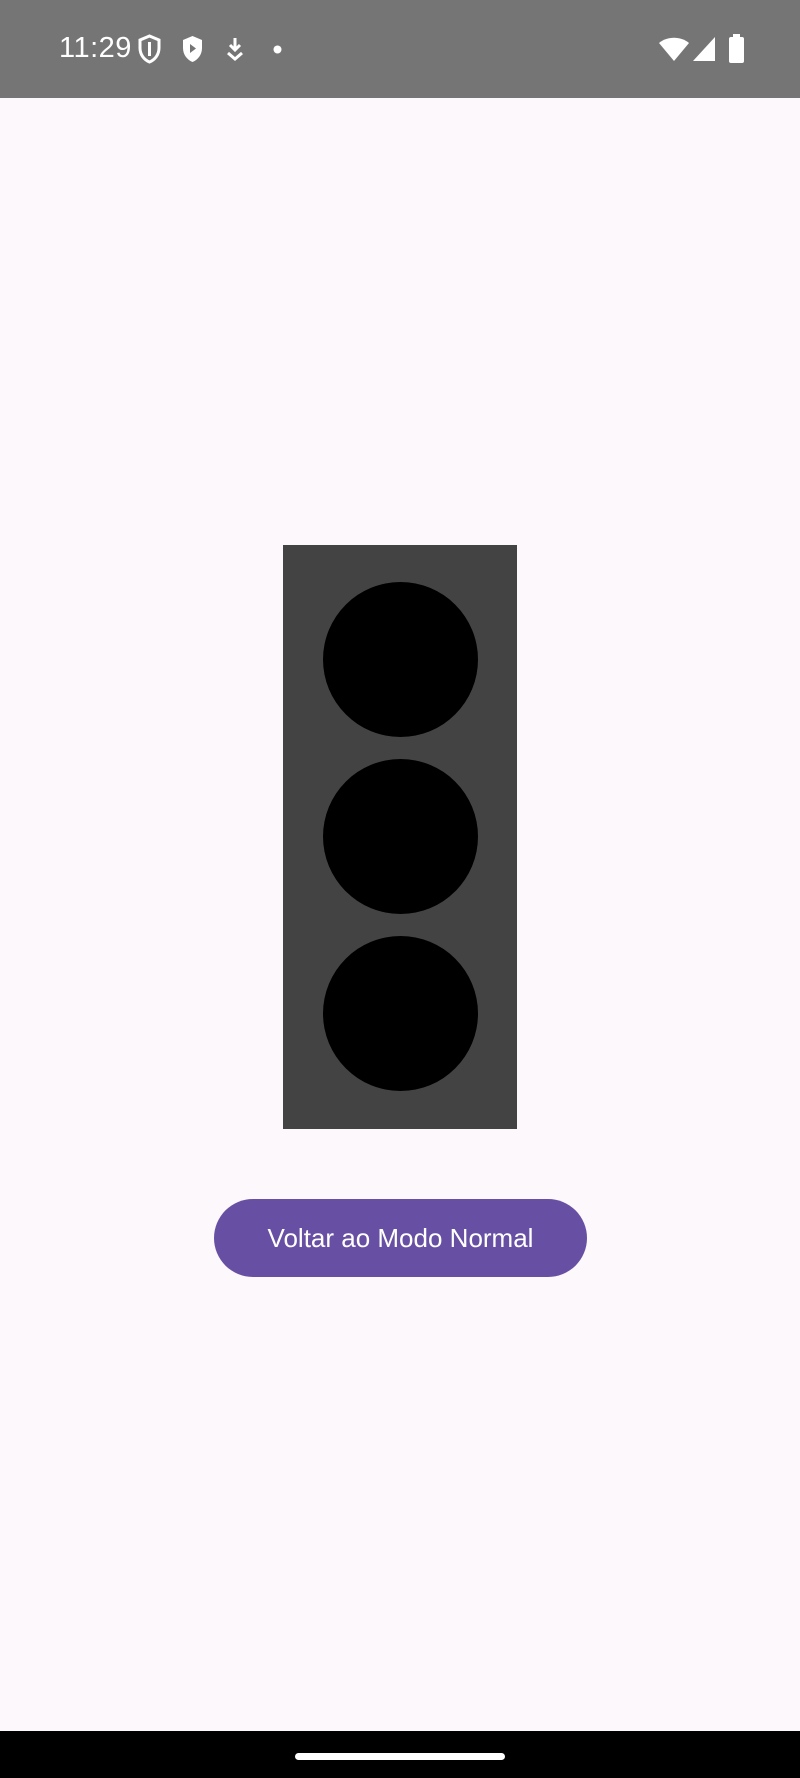 The image size is (800, 1778). I want to click on shield-filled-icon, so click(192, 49).